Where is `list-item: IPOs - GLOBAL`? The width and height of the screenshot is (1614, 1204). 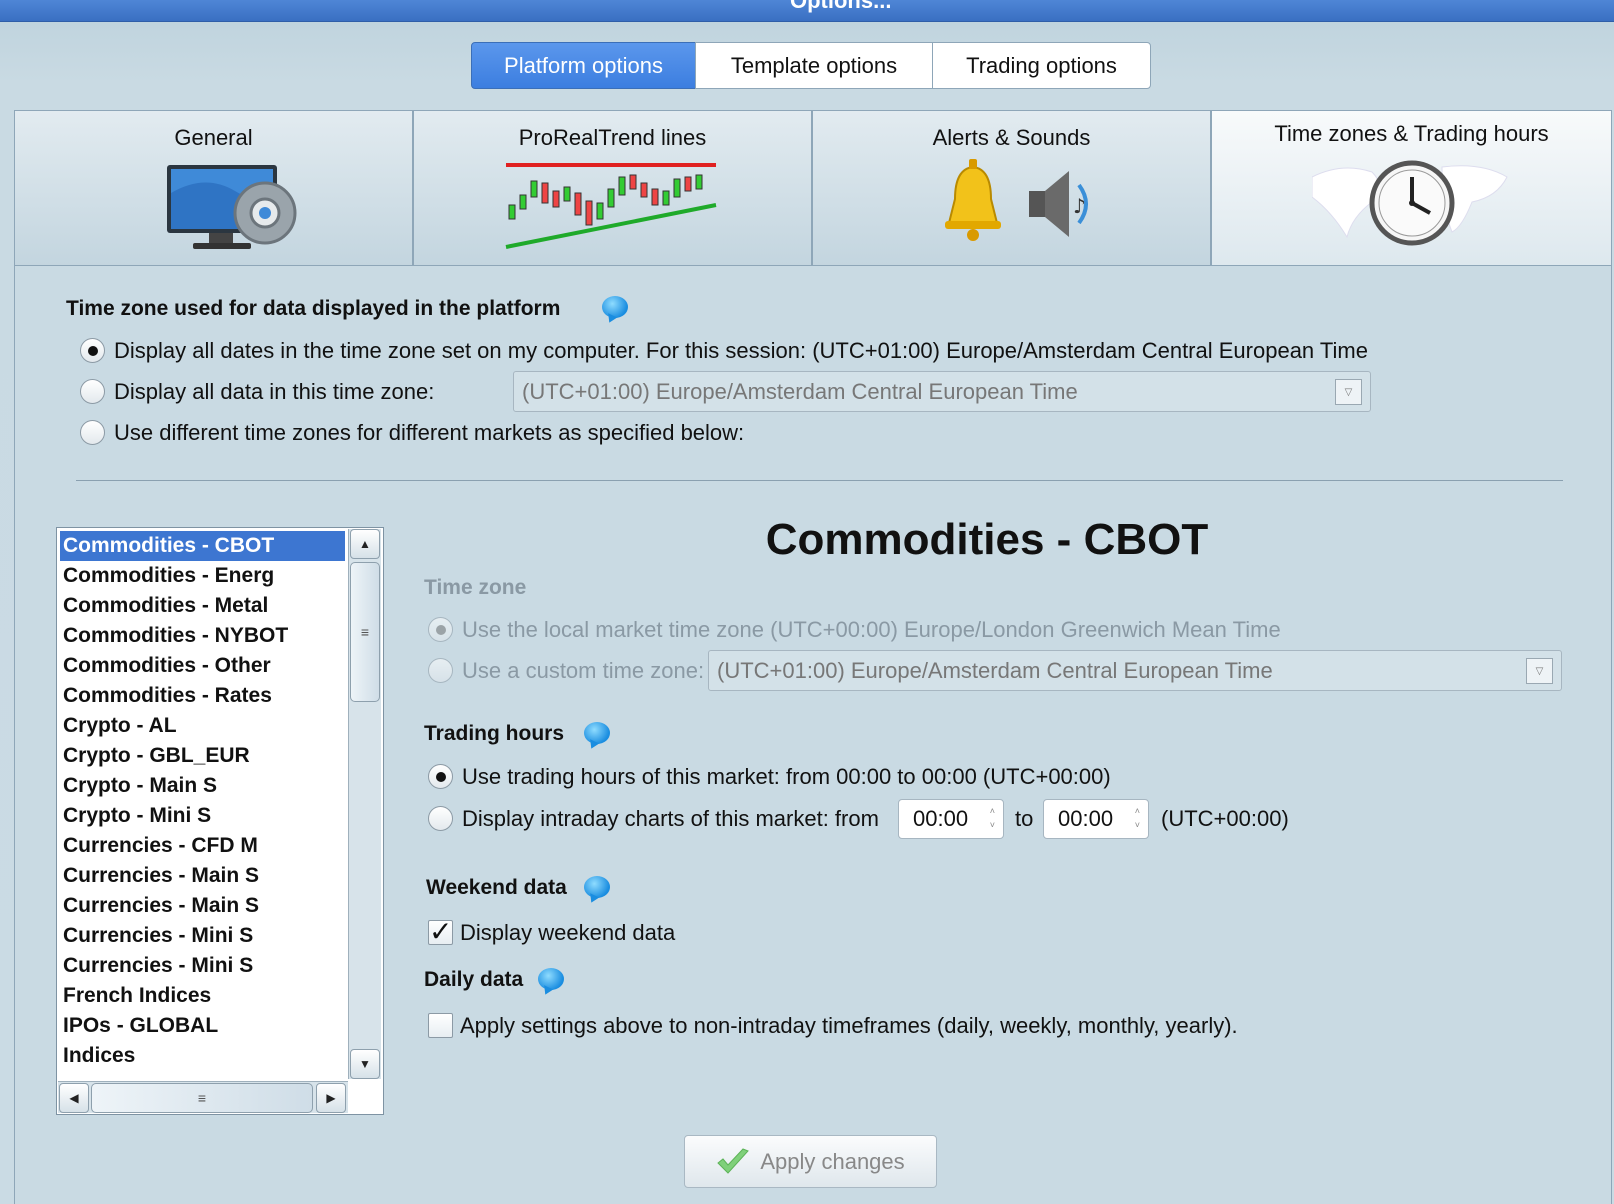 list-item: IPOs - GLOBAL is located at coordinates (202, 1026).